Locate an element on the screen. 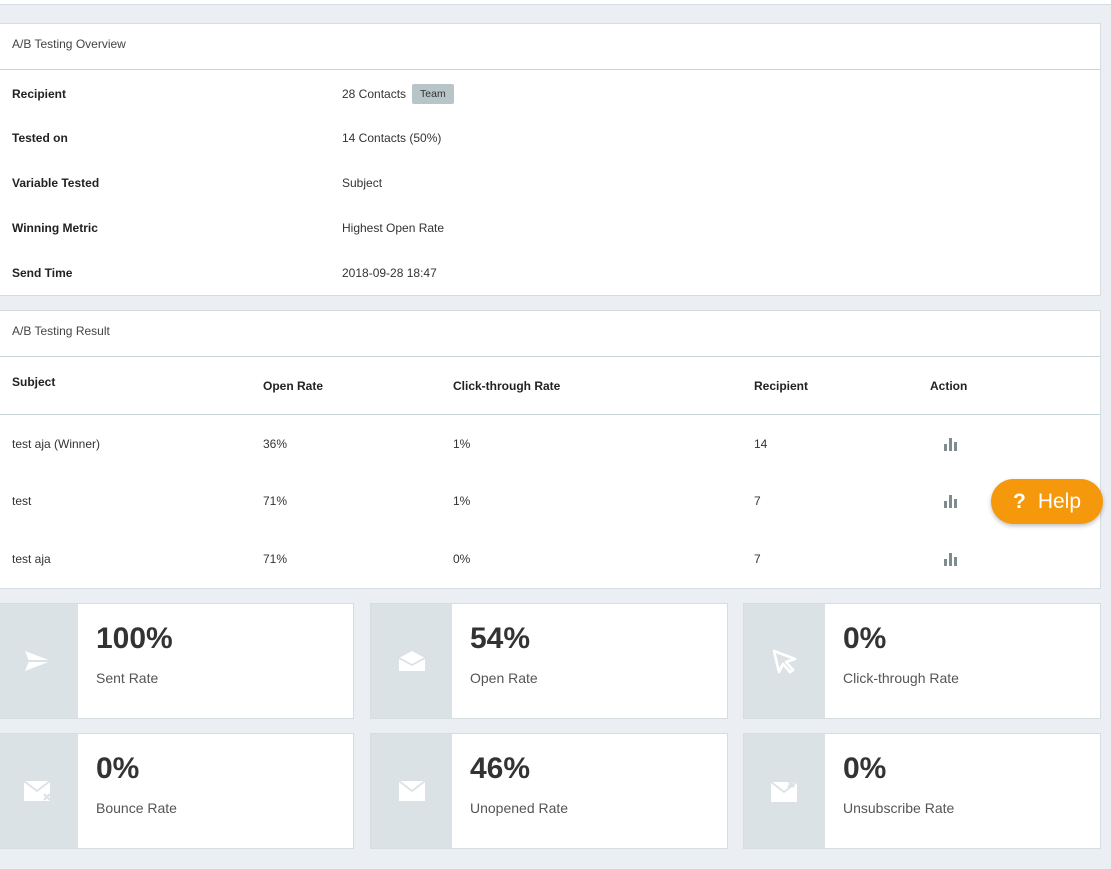 This screenshot has width=1111, height=869. subject-cell: test aja (Winner) is located at coordinates (56, 444).